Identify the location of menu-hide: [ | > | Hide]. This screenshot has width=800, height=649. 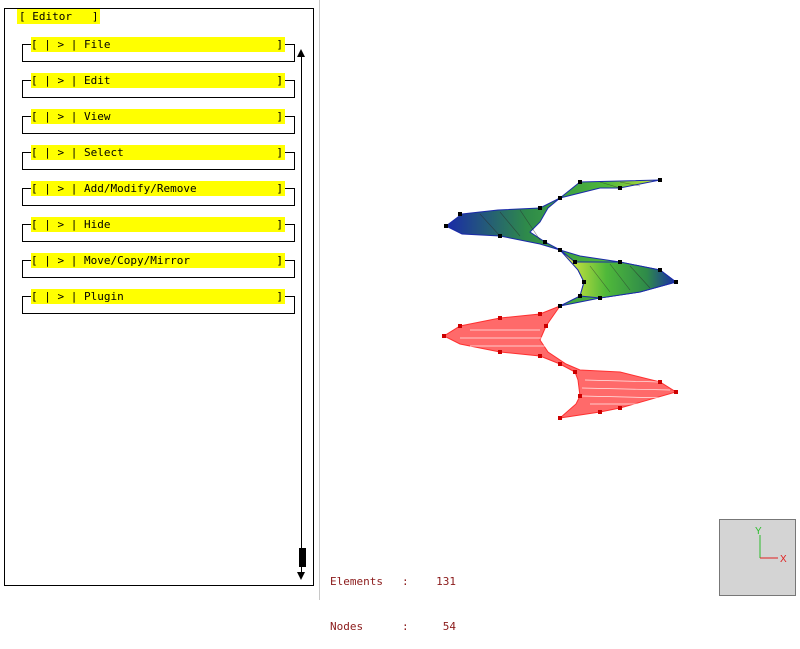
(158, 230).